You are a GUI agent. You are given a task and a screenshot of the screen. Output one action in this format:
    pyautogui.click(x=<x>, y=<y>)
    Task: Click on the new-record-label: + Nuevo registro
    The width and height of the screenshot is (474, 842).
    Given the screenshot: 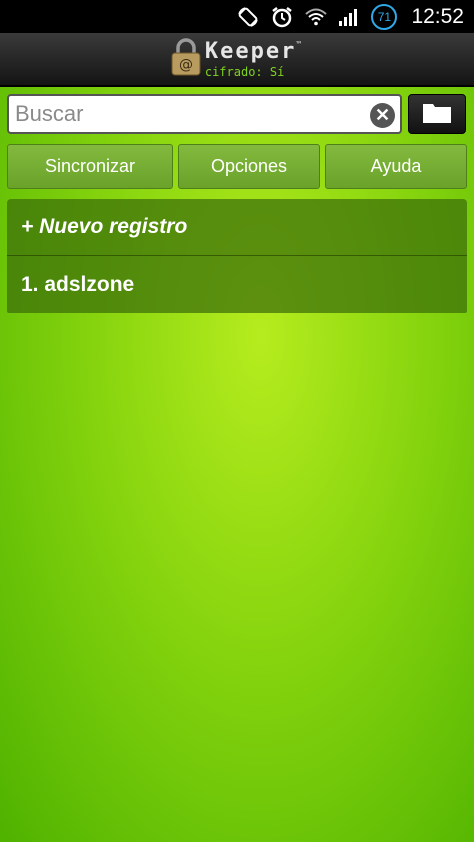 What is the action you would take?
    pyautogui.click(x=104, y=226)
    